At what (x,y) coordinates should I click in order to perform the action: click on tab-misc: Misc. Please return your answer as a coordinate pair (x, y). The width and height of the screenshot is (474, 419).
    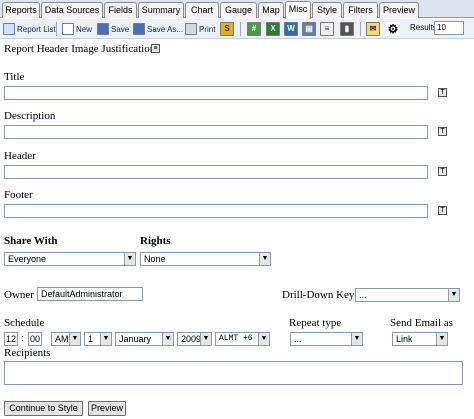
    Looking at the image, I should click on (298, 10).